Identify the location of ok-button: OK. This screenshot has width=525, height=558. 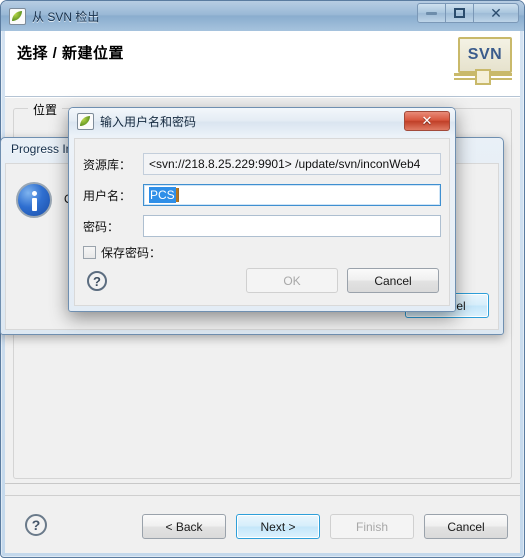
(292, 280).